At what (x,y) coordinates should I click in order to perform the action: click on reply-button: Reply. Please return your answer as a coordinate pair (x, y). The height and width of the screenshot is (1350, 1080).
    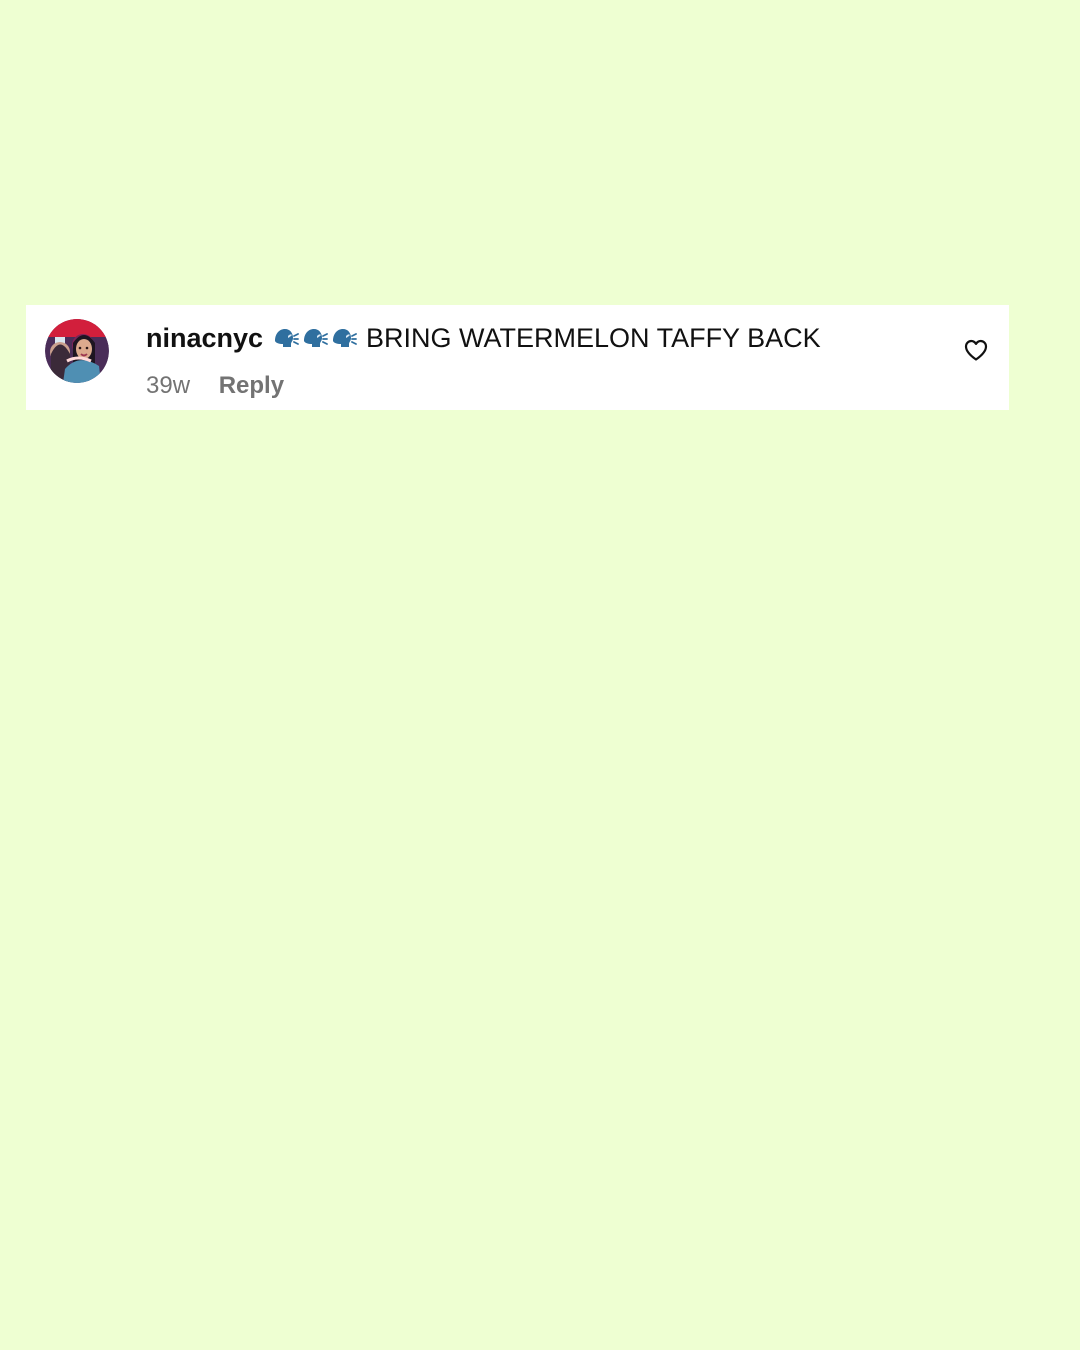
    Looking at the image, I should click on (251, 386).